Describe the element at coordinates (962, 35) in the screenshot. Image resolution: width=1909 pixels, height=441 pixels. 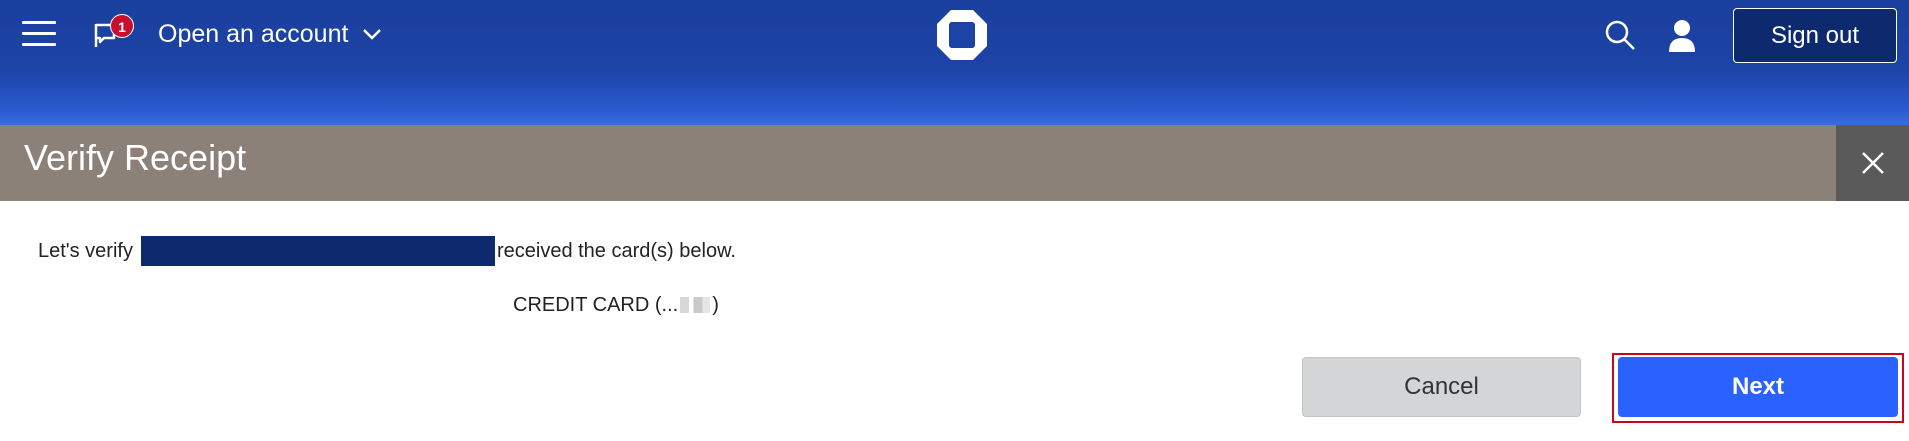
I see `chase-logo-icon` at that location.